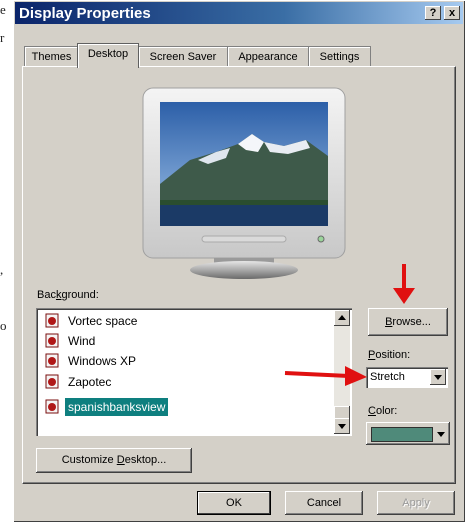 Image resolution: width=465 pixels, height=522 pixels. Describe the element at coordinates (402, 434) in the screenshot. I see `color-swatch` at that location.